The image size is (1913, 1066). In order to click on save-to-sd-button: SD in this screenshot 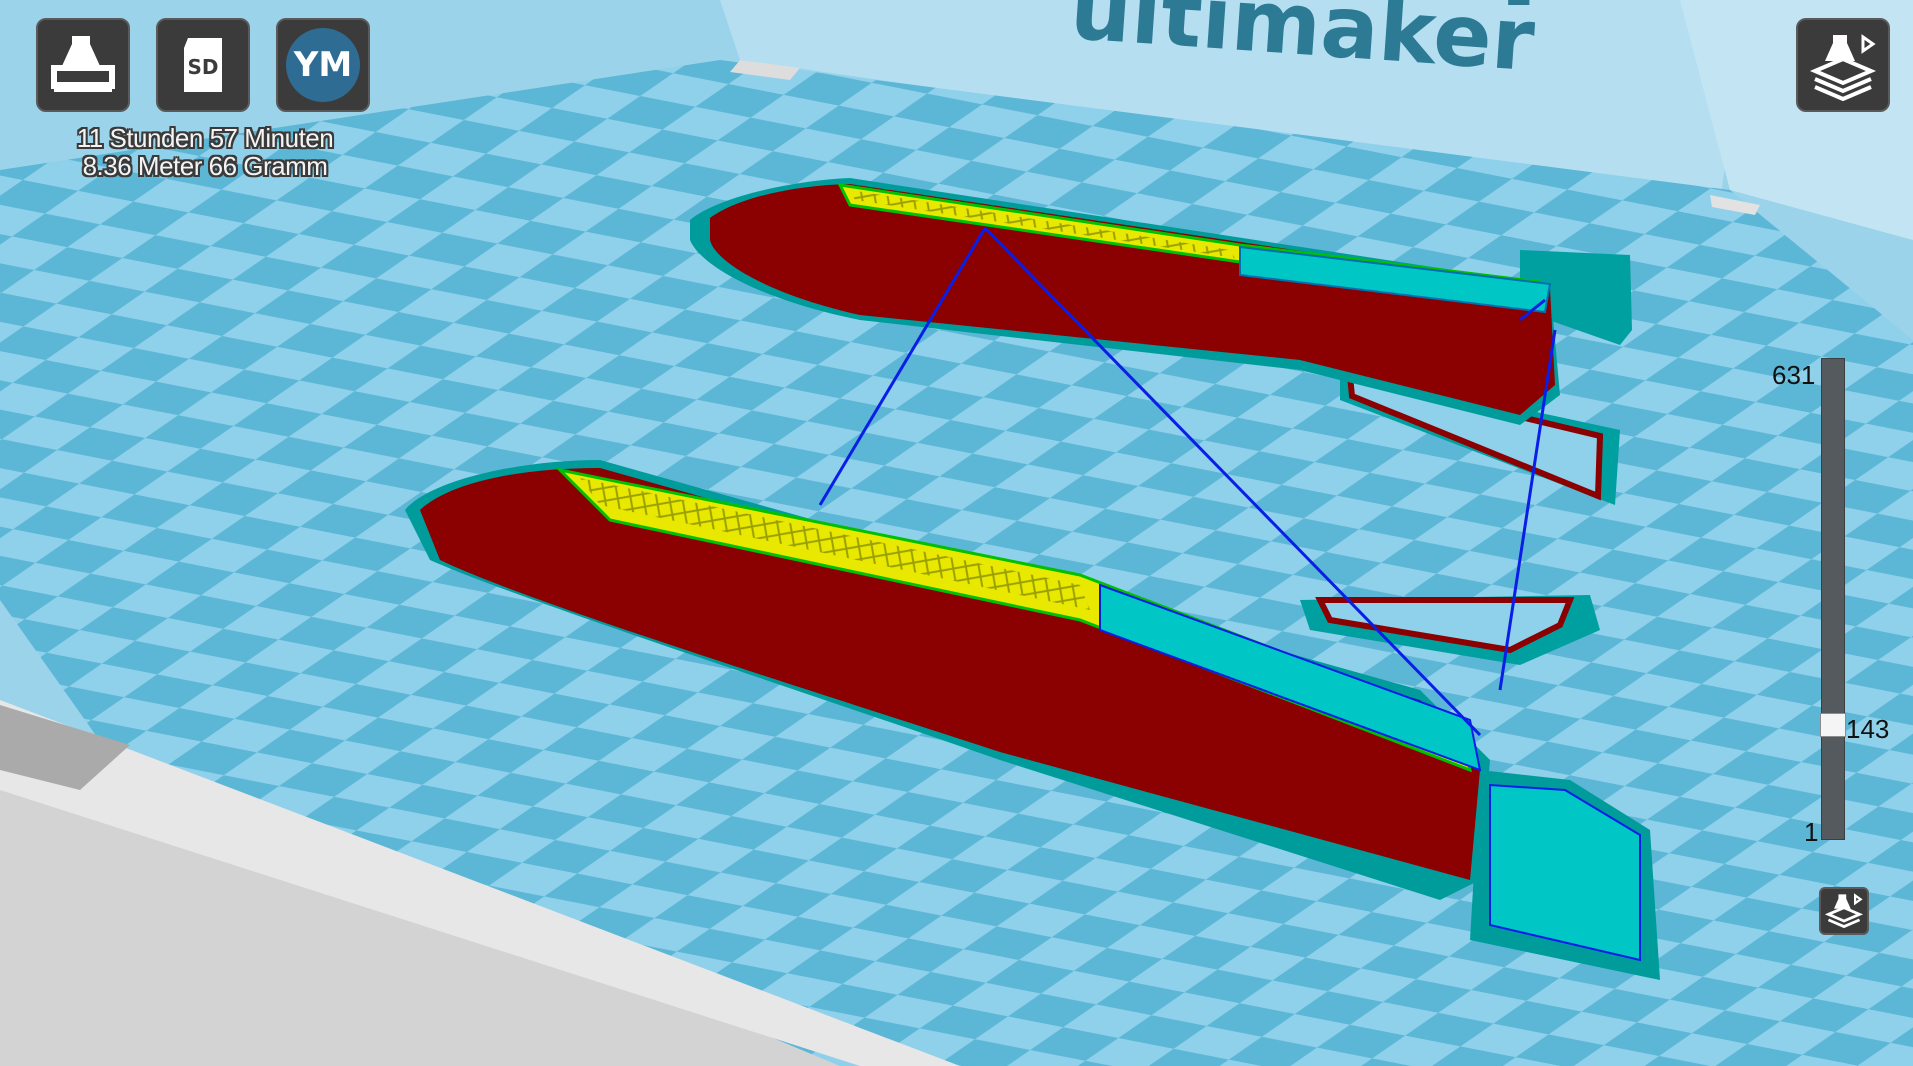, I will do `click(203, 65)`.